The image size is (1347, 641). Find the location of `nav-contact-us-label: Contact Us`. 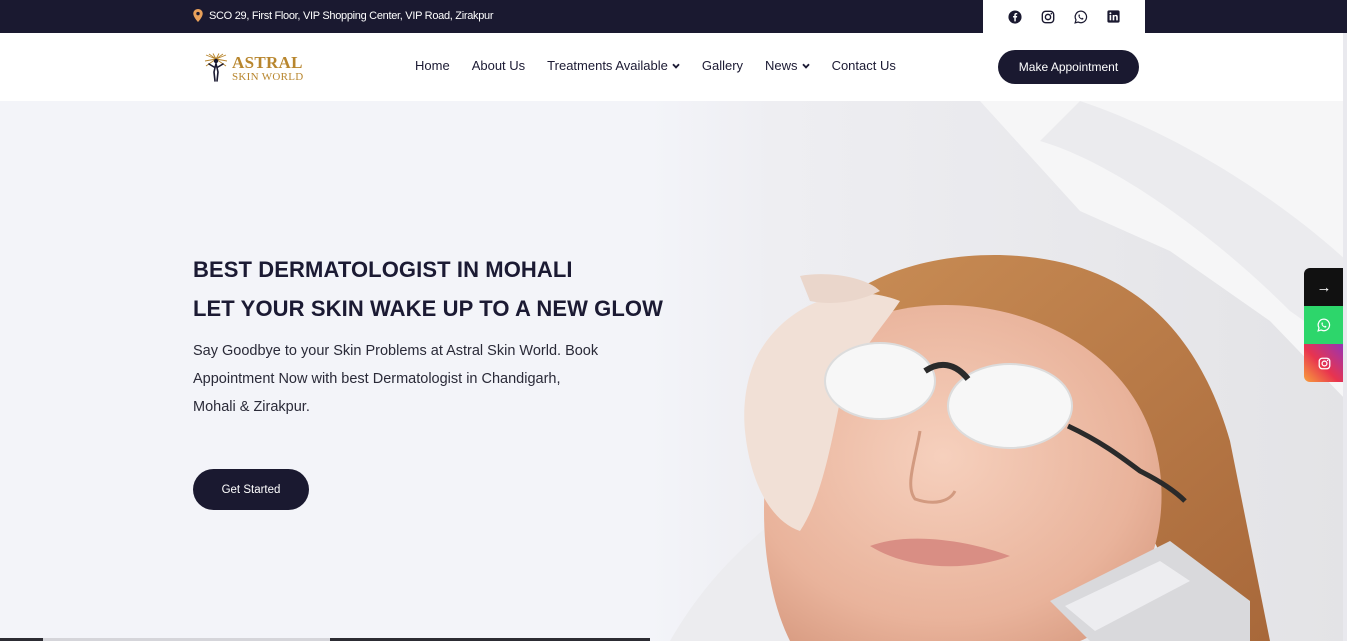

nav-contact-us-label: Contact Us is located at coordinates (863, 65).